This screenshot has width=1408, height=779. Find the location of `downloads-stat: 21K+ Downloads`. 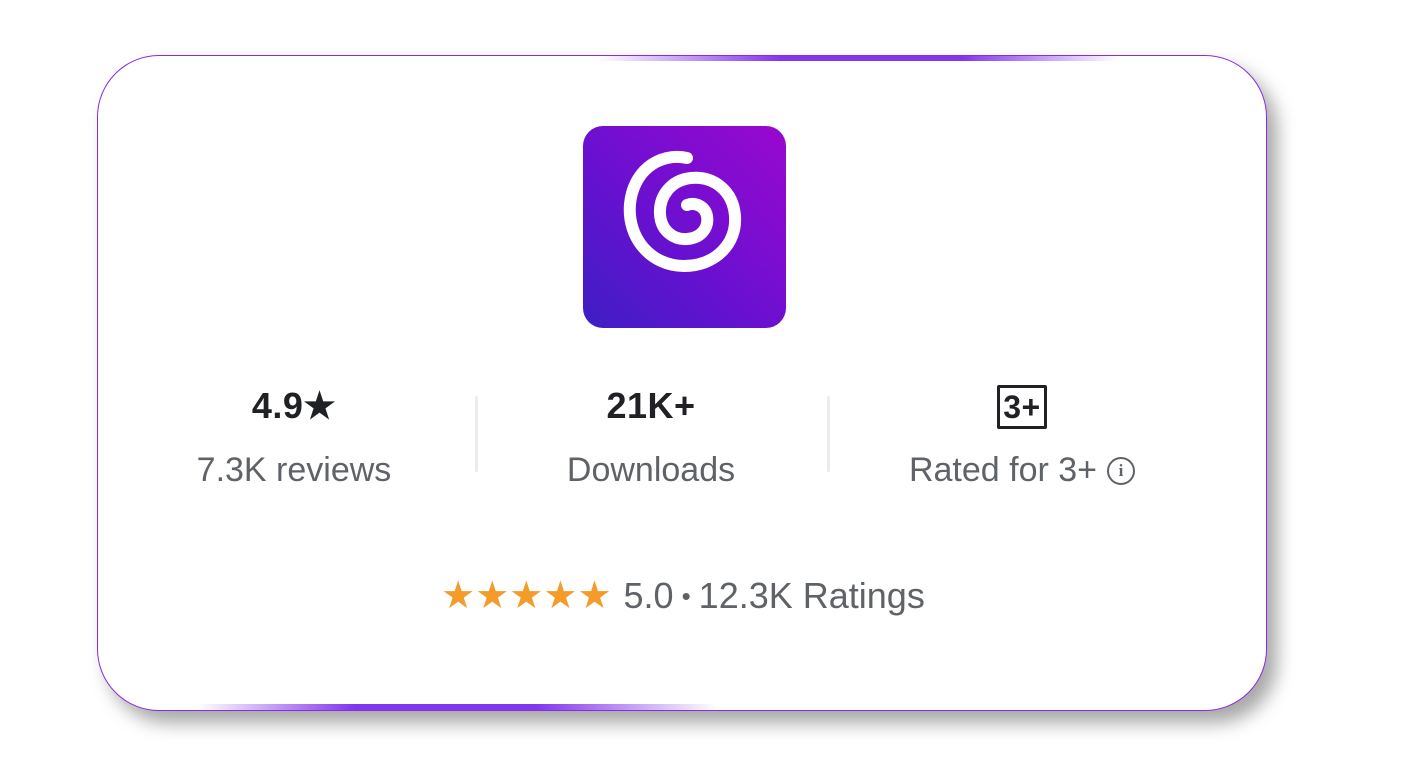

downloads-stat: 21K+ Downloads is located at coordinates (651, 437).